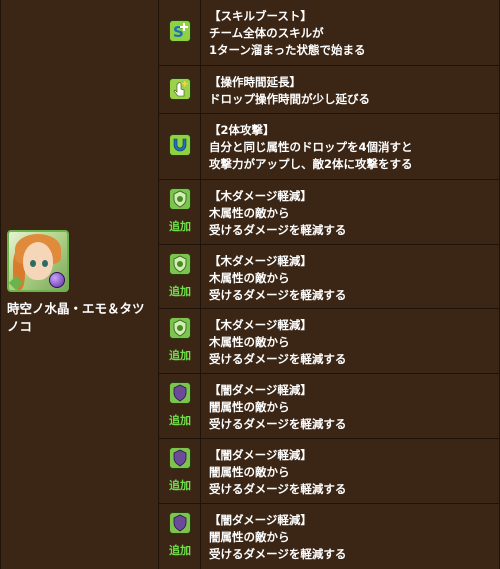 Image resolution: width=500 pixels, height=569 pixels. I want to click on skill-boost-icon: S, so click(180, 31).